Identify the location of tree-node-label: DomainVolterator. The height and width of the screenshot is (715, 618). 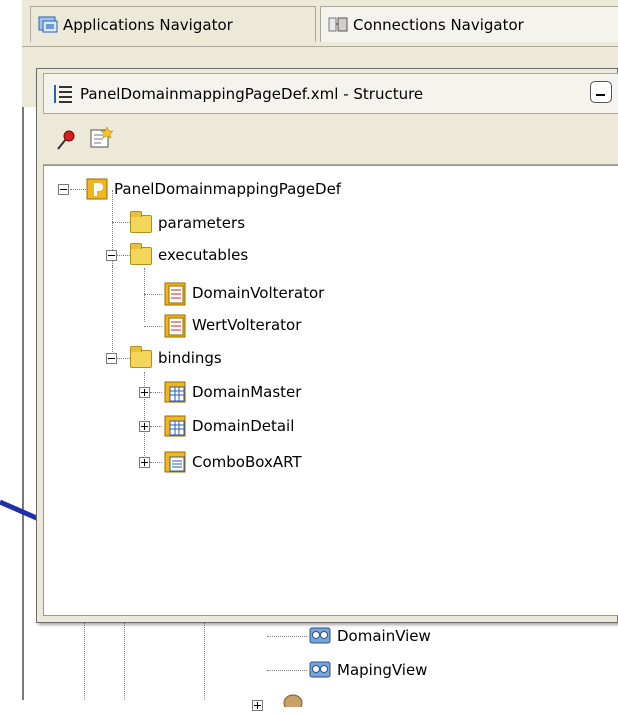
(258, 293).